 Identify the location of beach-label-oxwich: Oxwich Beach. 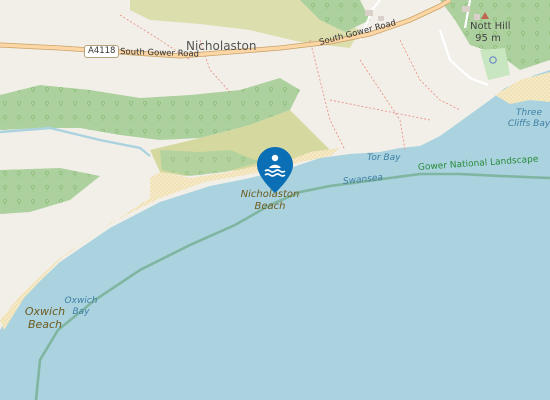
(45, 318).